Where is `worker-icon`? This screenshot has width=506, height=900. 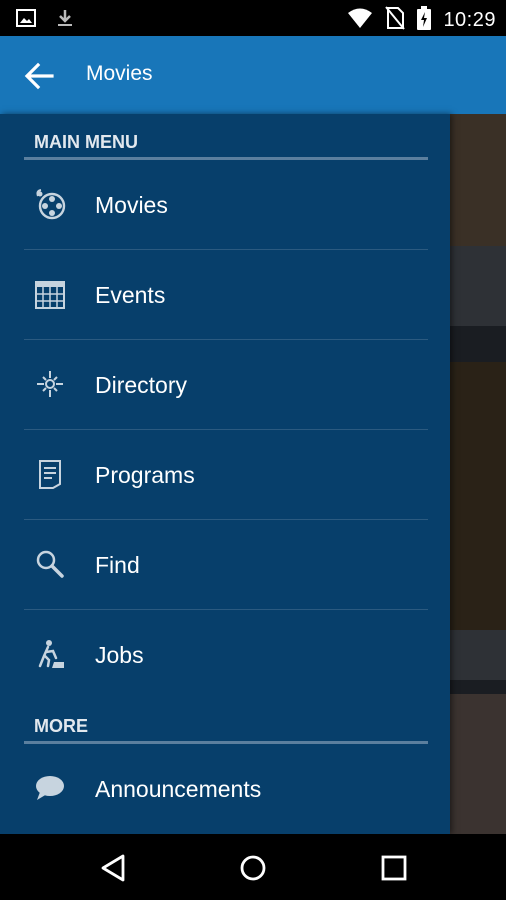
worker-icon is located at coordinates (50, 654).